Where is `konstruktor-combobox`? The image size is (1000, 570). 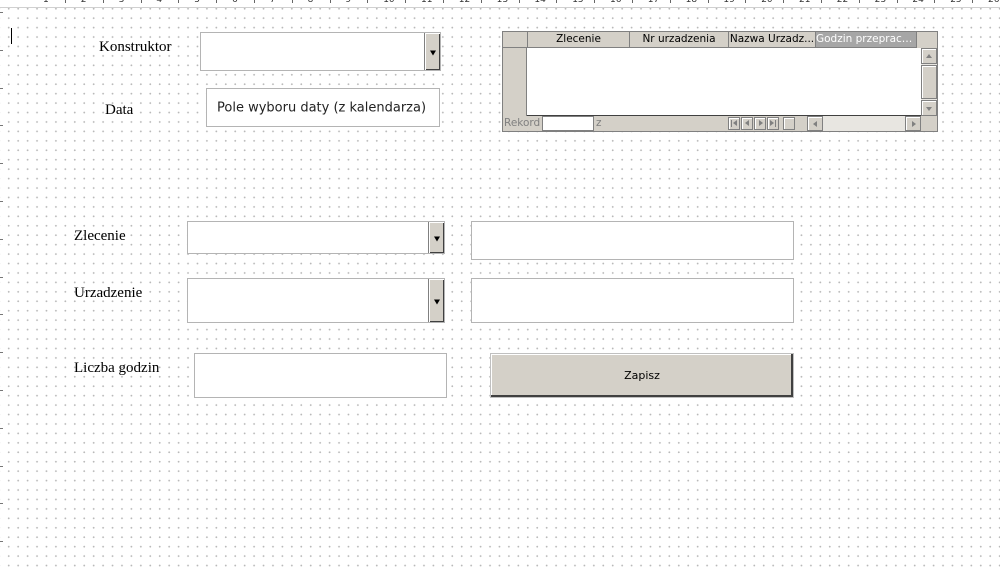
konstruktor-combobox is located at coordinates (320, 51).